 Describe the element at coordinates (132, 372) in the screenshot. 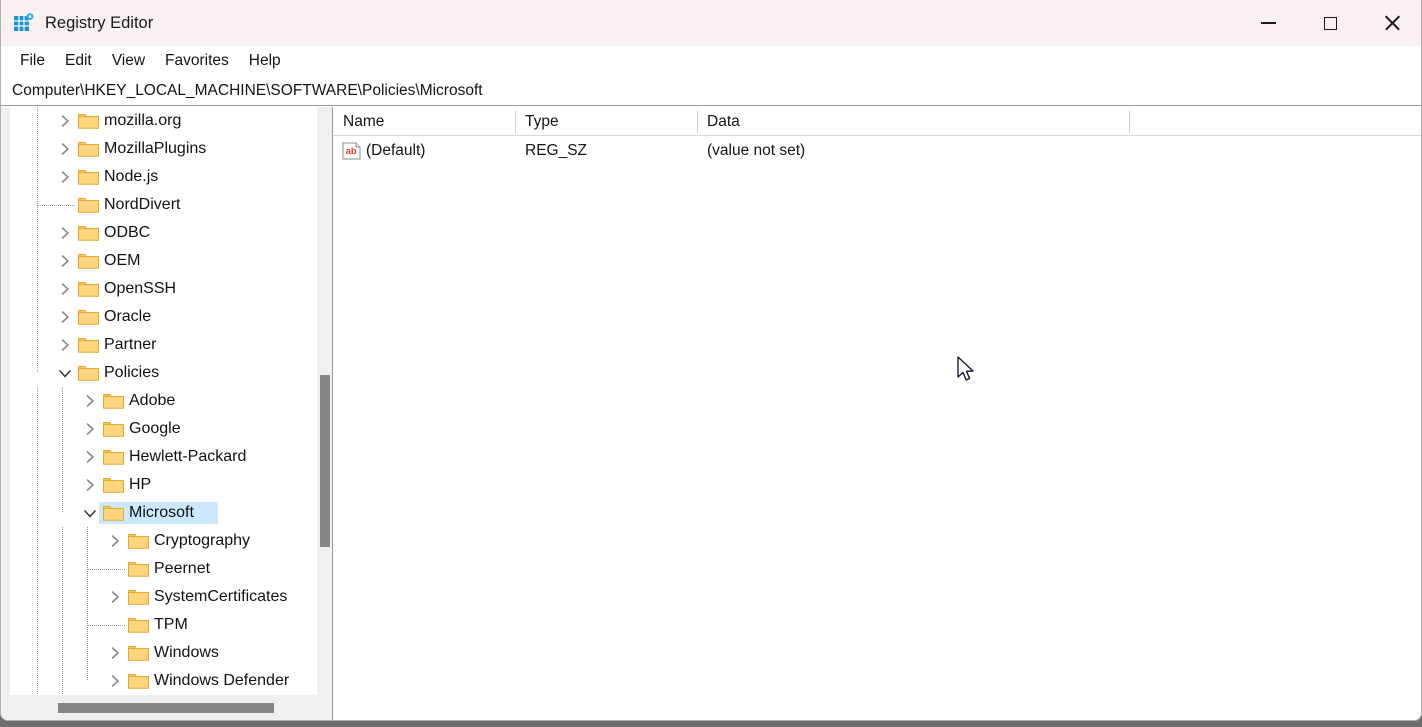

I see `tree-item-label: Policies` at that location.